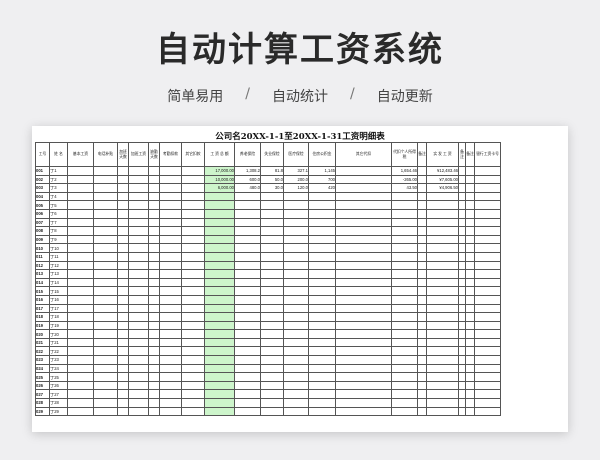 This screenshot has width=600, height=460. Describe the element at coordinates (42, 377) in the screenshot. I see `employee-id-cell: 025` at that location.